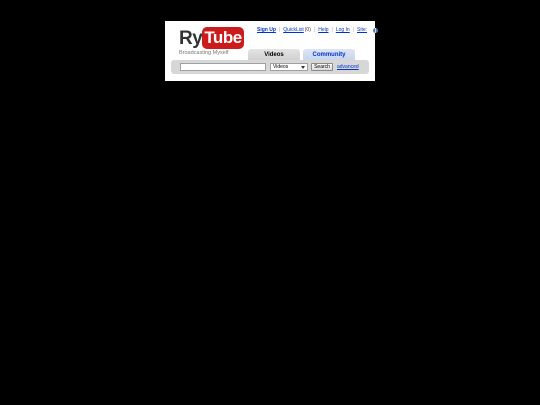  Describe the element at coordinates (323, 30) in the screenshot. I see `help-link: Help` at that location.